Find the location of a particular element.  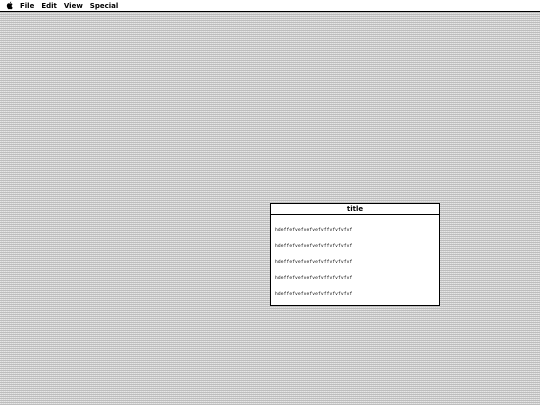

menu-bar: File Edit View Special is located at coordinates (270, 6).